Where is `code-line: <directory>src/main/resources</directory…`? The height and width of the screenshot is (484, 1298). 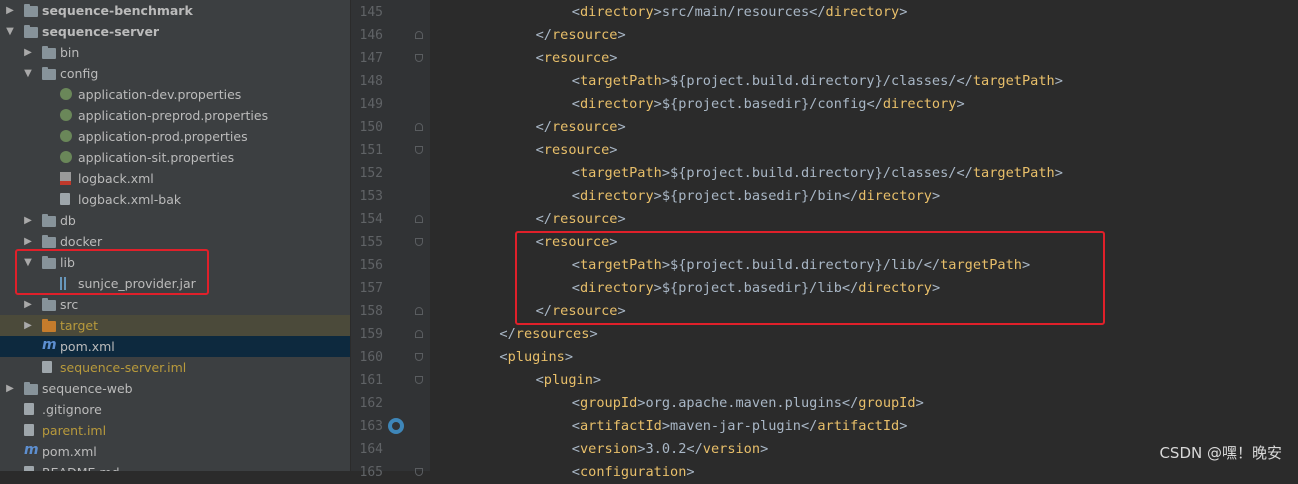
code-line: <directory>src/main/resources</directory… is located at coordinates (740, 12).